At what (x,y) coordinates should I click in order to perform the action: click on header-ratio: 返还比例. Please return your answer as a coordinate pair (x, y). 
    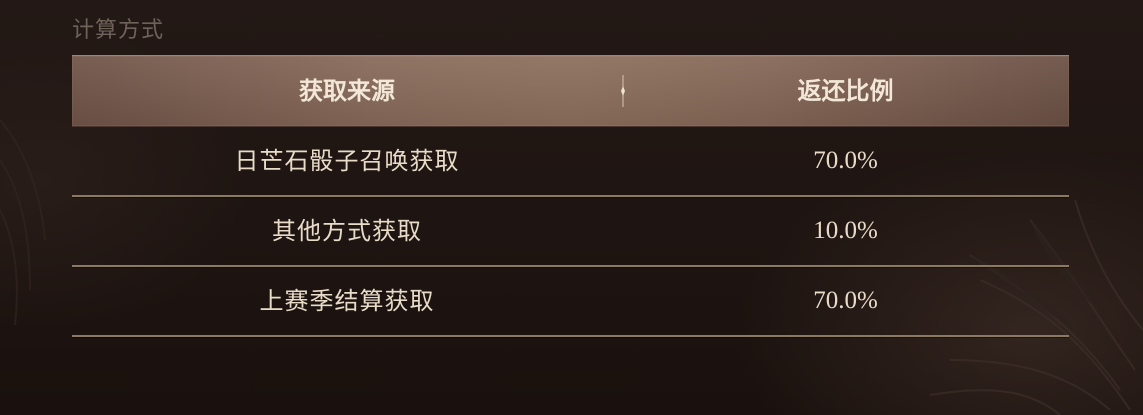
    Looking at the image, I should click on (845, 90).